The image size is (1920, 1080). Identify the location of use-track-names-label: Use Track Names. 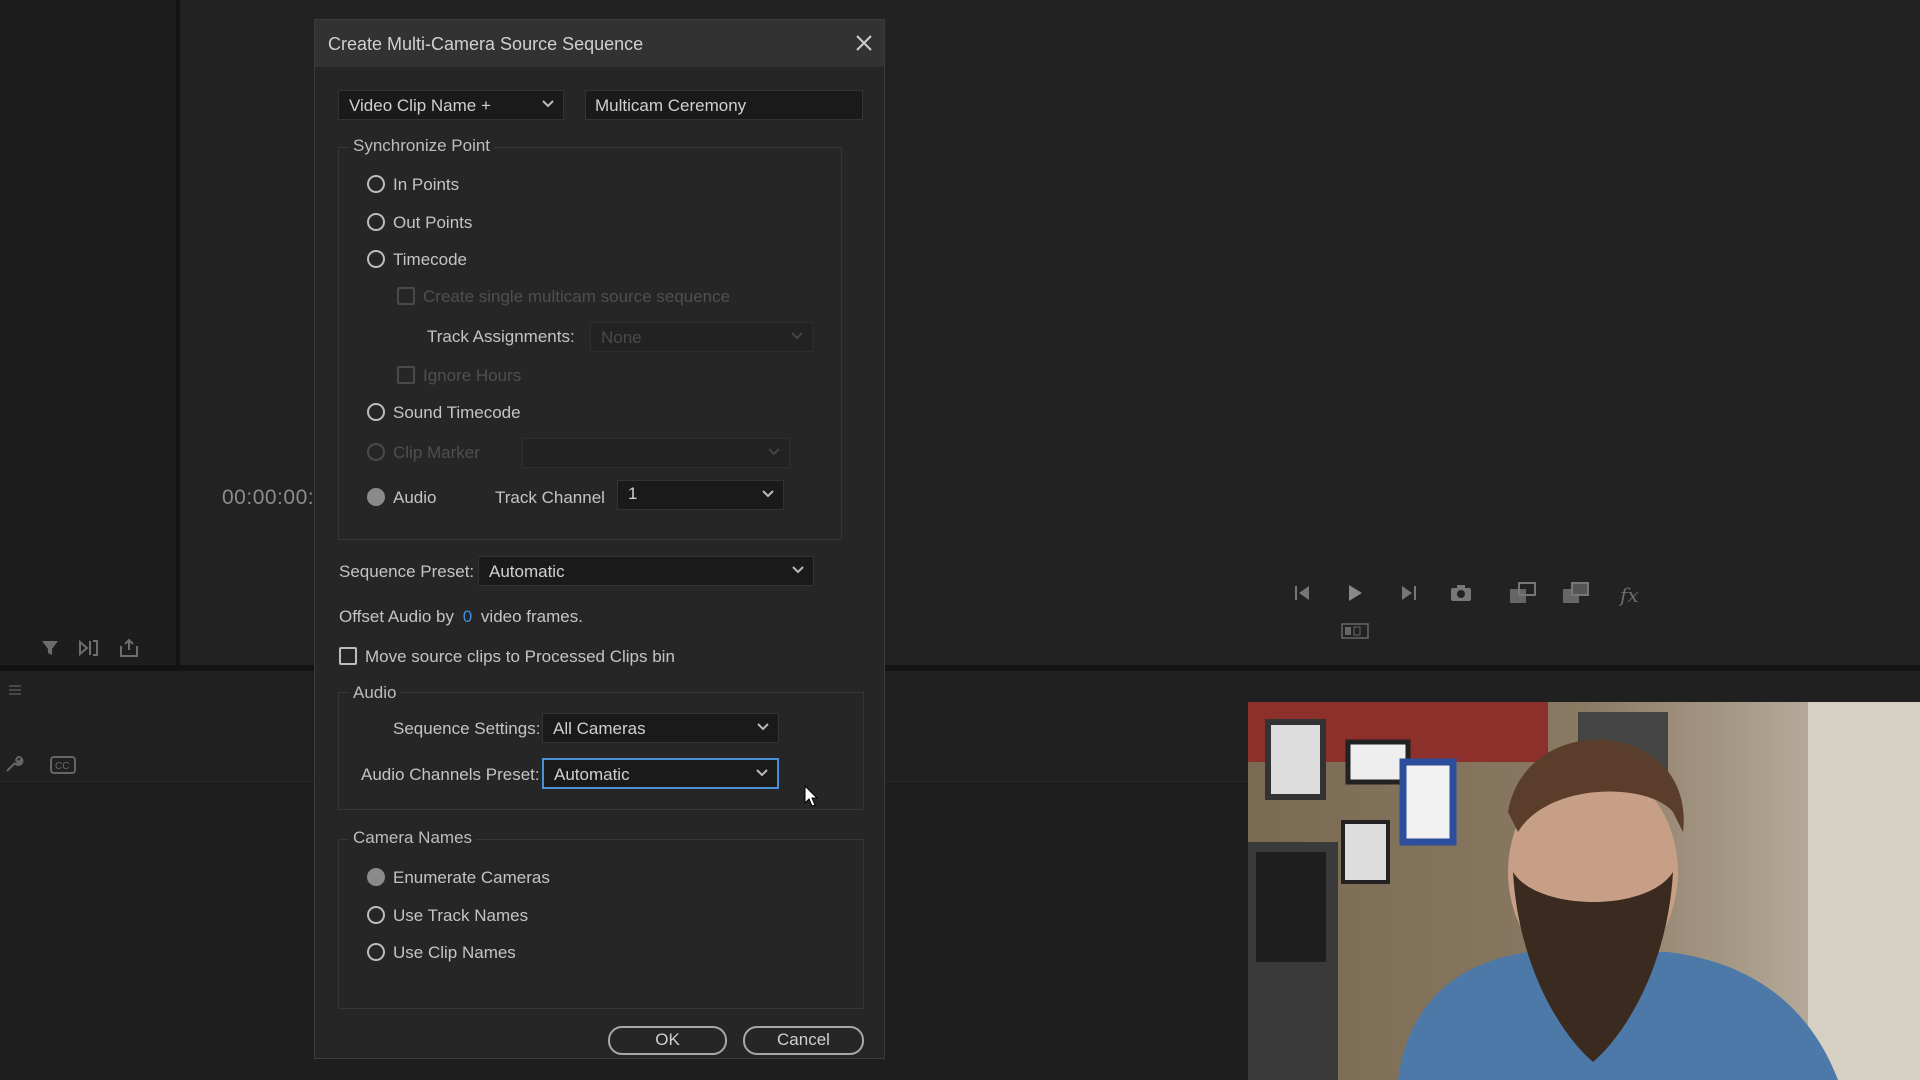
(461, 915).